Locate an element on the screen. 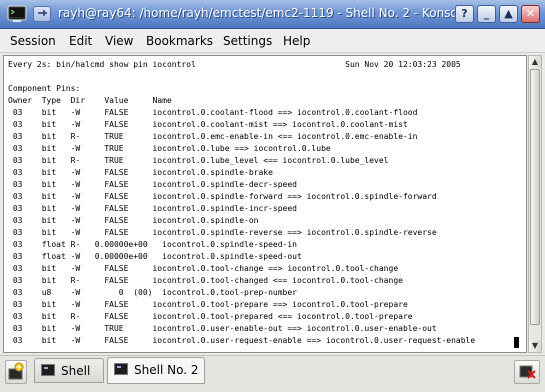 The width and height of the screenshot is (545, 392). scroll-down-arrow-icon: ▼ is located at coordinates (535, 346).